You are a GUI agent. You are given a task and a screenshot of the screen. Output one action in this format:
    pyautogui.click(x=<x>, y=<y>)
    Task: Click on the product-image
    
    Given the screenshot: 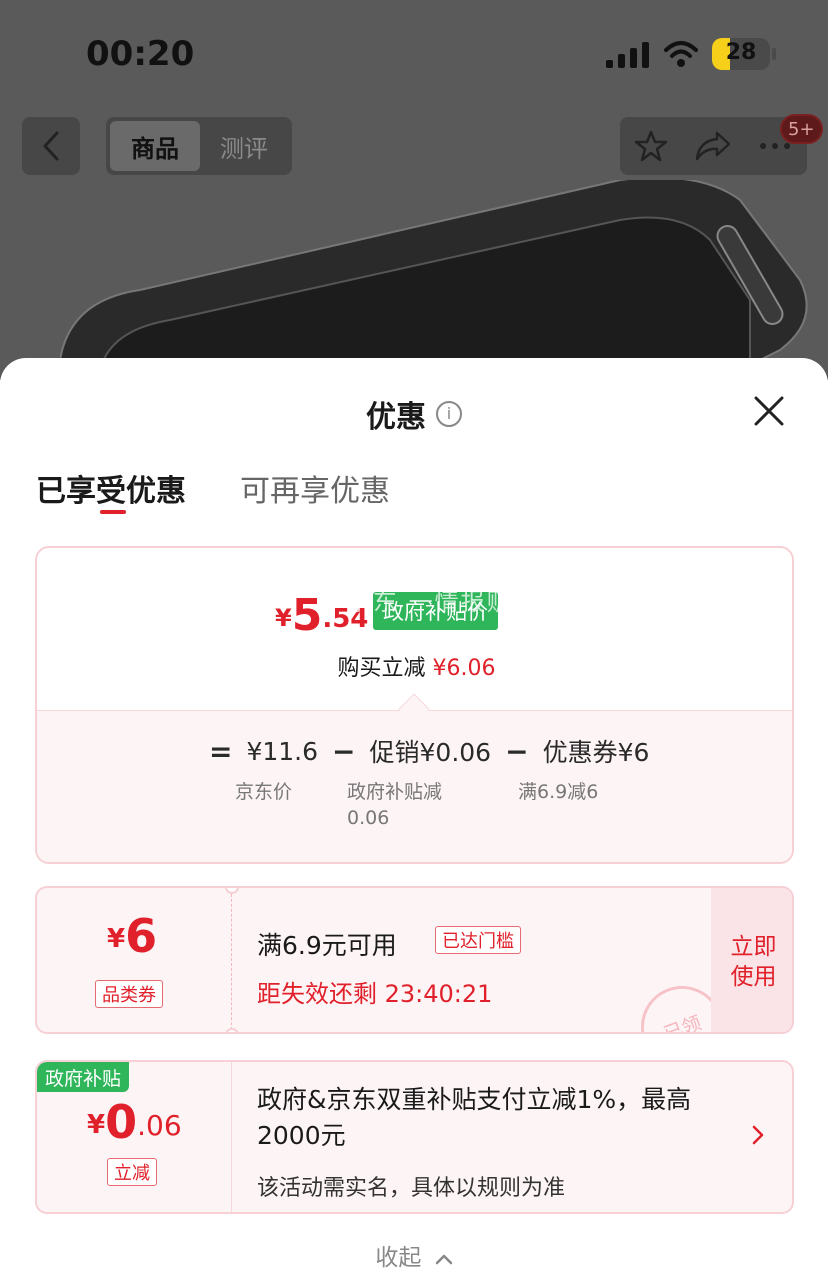 What is the action you would take?
    pyautogui.click(x=434, y=280)
    